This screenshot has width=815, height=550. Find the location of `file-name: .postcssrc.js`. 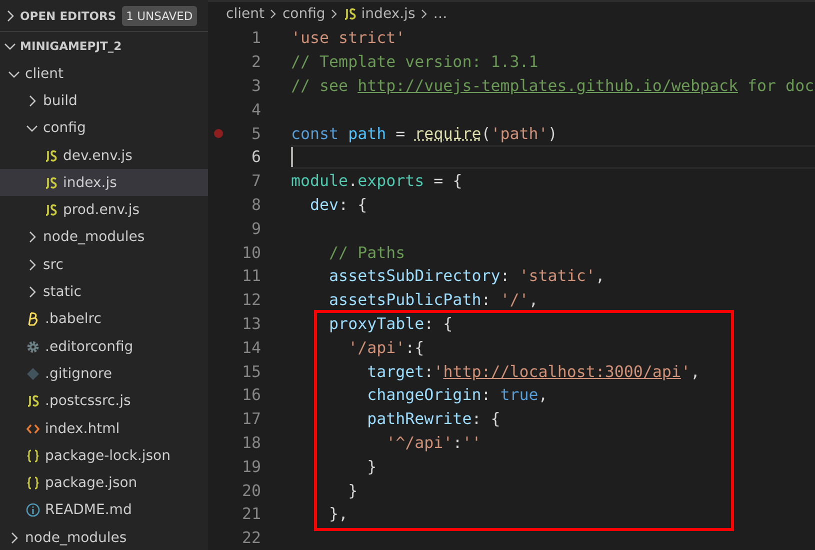

file-name: .postcssrc.js is located at coordinates (88, 401).